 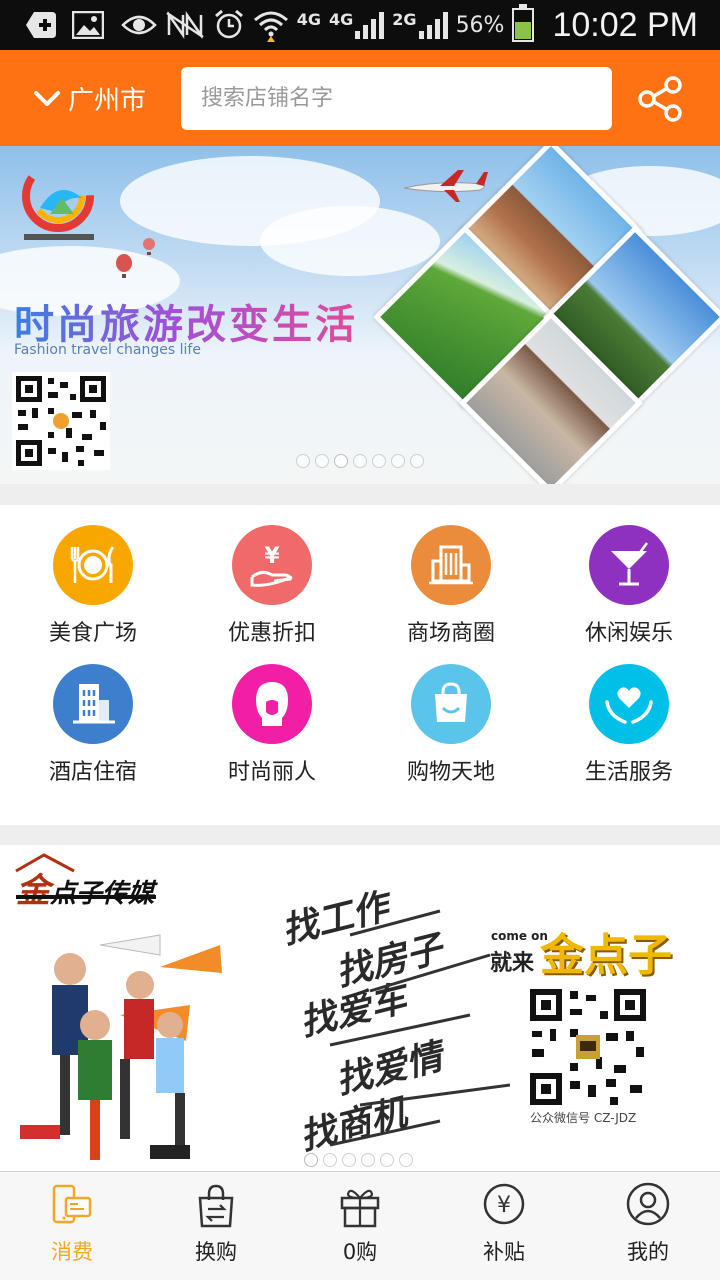 I want to click on fork-plate-knife-icon, so click(x=92, y=564).